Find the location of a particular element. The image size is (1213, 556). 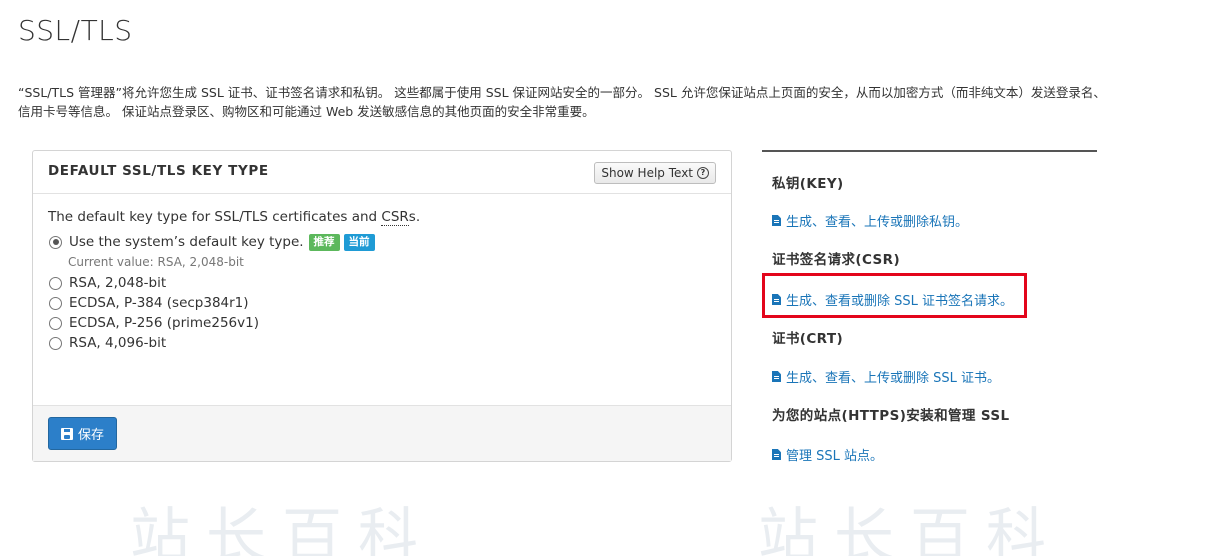

show-help-text-button: Show Help Text ? is located at coordinates (655, 173).